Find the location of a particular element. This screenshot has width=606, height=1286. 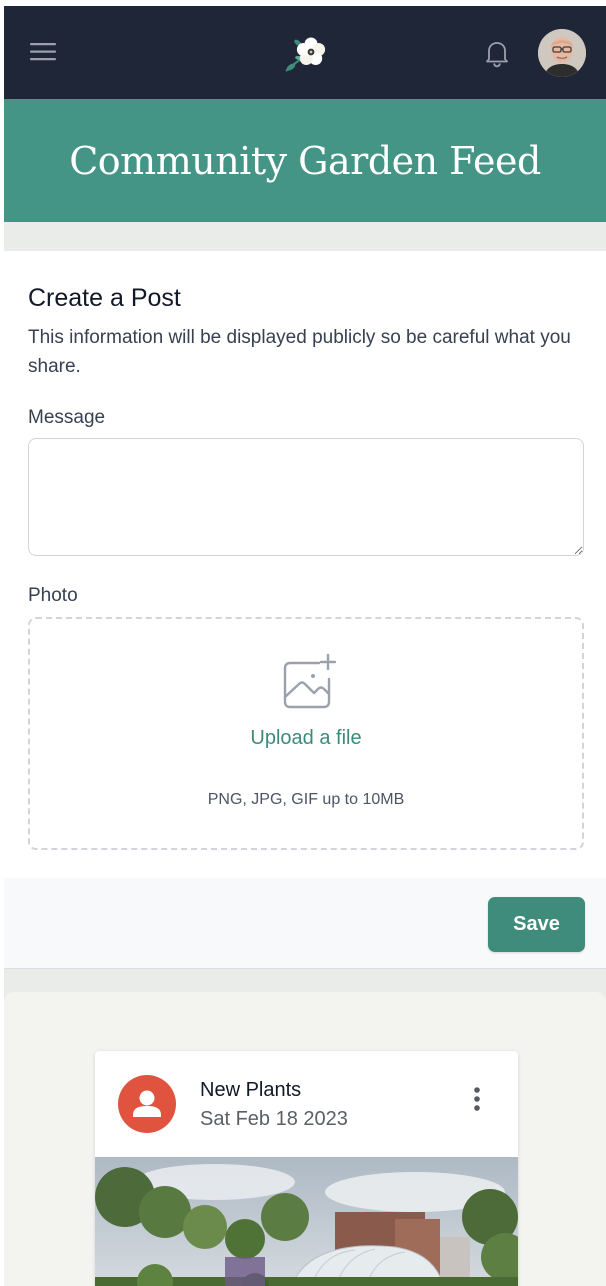

form-footer: Save is located at coordinates (305, 923).